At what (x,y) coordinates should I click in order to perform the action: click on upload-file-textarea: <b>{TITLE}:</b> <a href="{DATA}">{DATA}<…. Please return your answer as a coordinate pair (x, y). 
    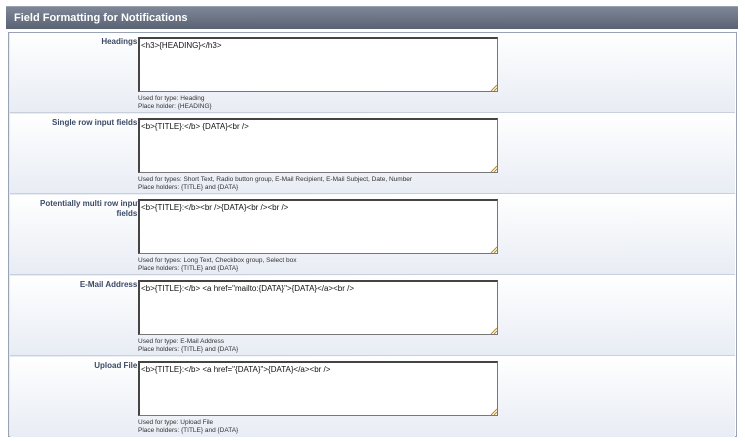
    Looking at the image, I should click on (318, 388).